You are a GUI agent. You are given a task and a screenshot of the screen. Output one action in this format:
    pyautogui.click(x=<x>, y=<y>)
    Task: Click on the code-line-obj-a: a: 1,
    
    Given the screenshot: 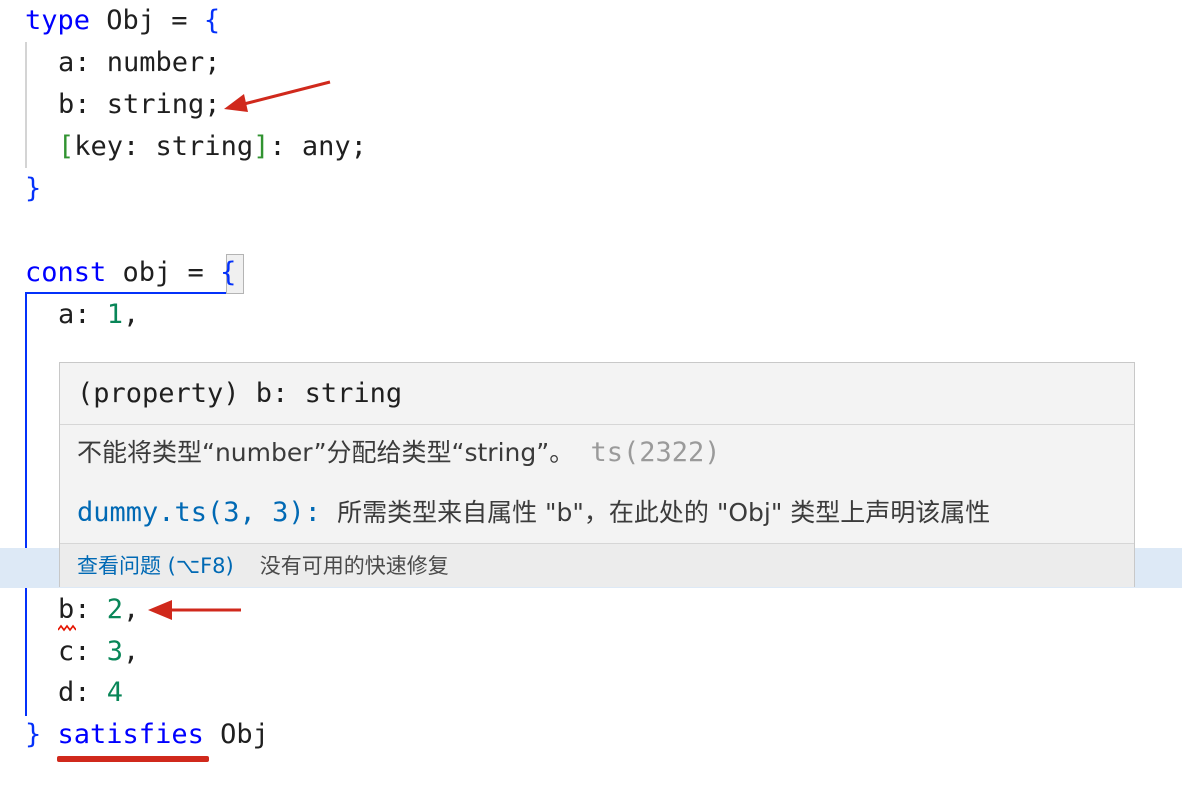 What is the action you would take?
    pyautogui.click(x=98, y=315)
    